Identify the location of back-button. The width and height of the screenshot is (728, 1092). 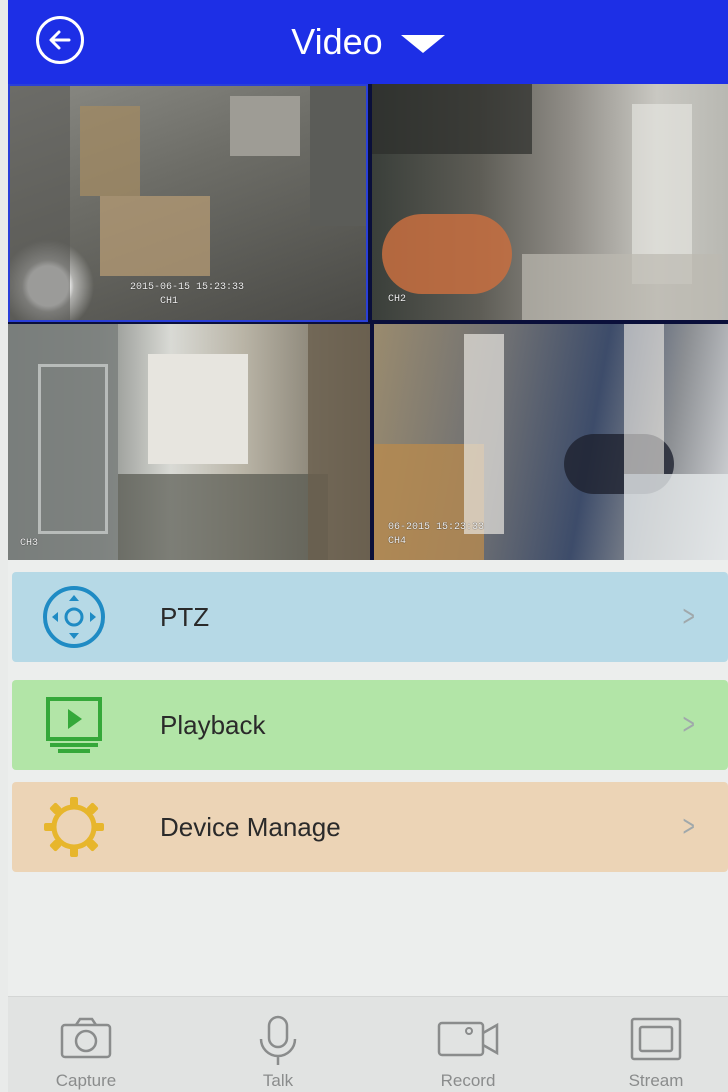
(60, 40).